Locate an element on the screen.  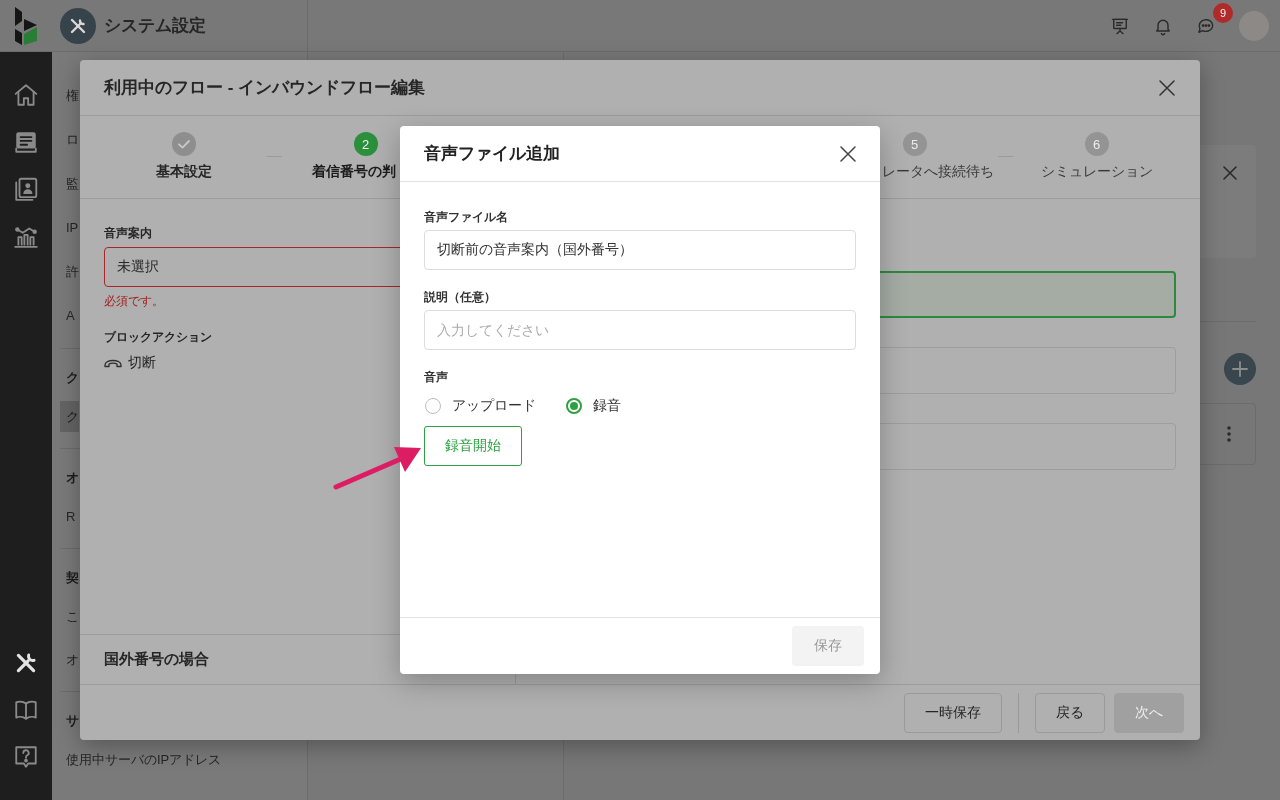
error-message: 必須です。 is located at coordinates (134, 301).